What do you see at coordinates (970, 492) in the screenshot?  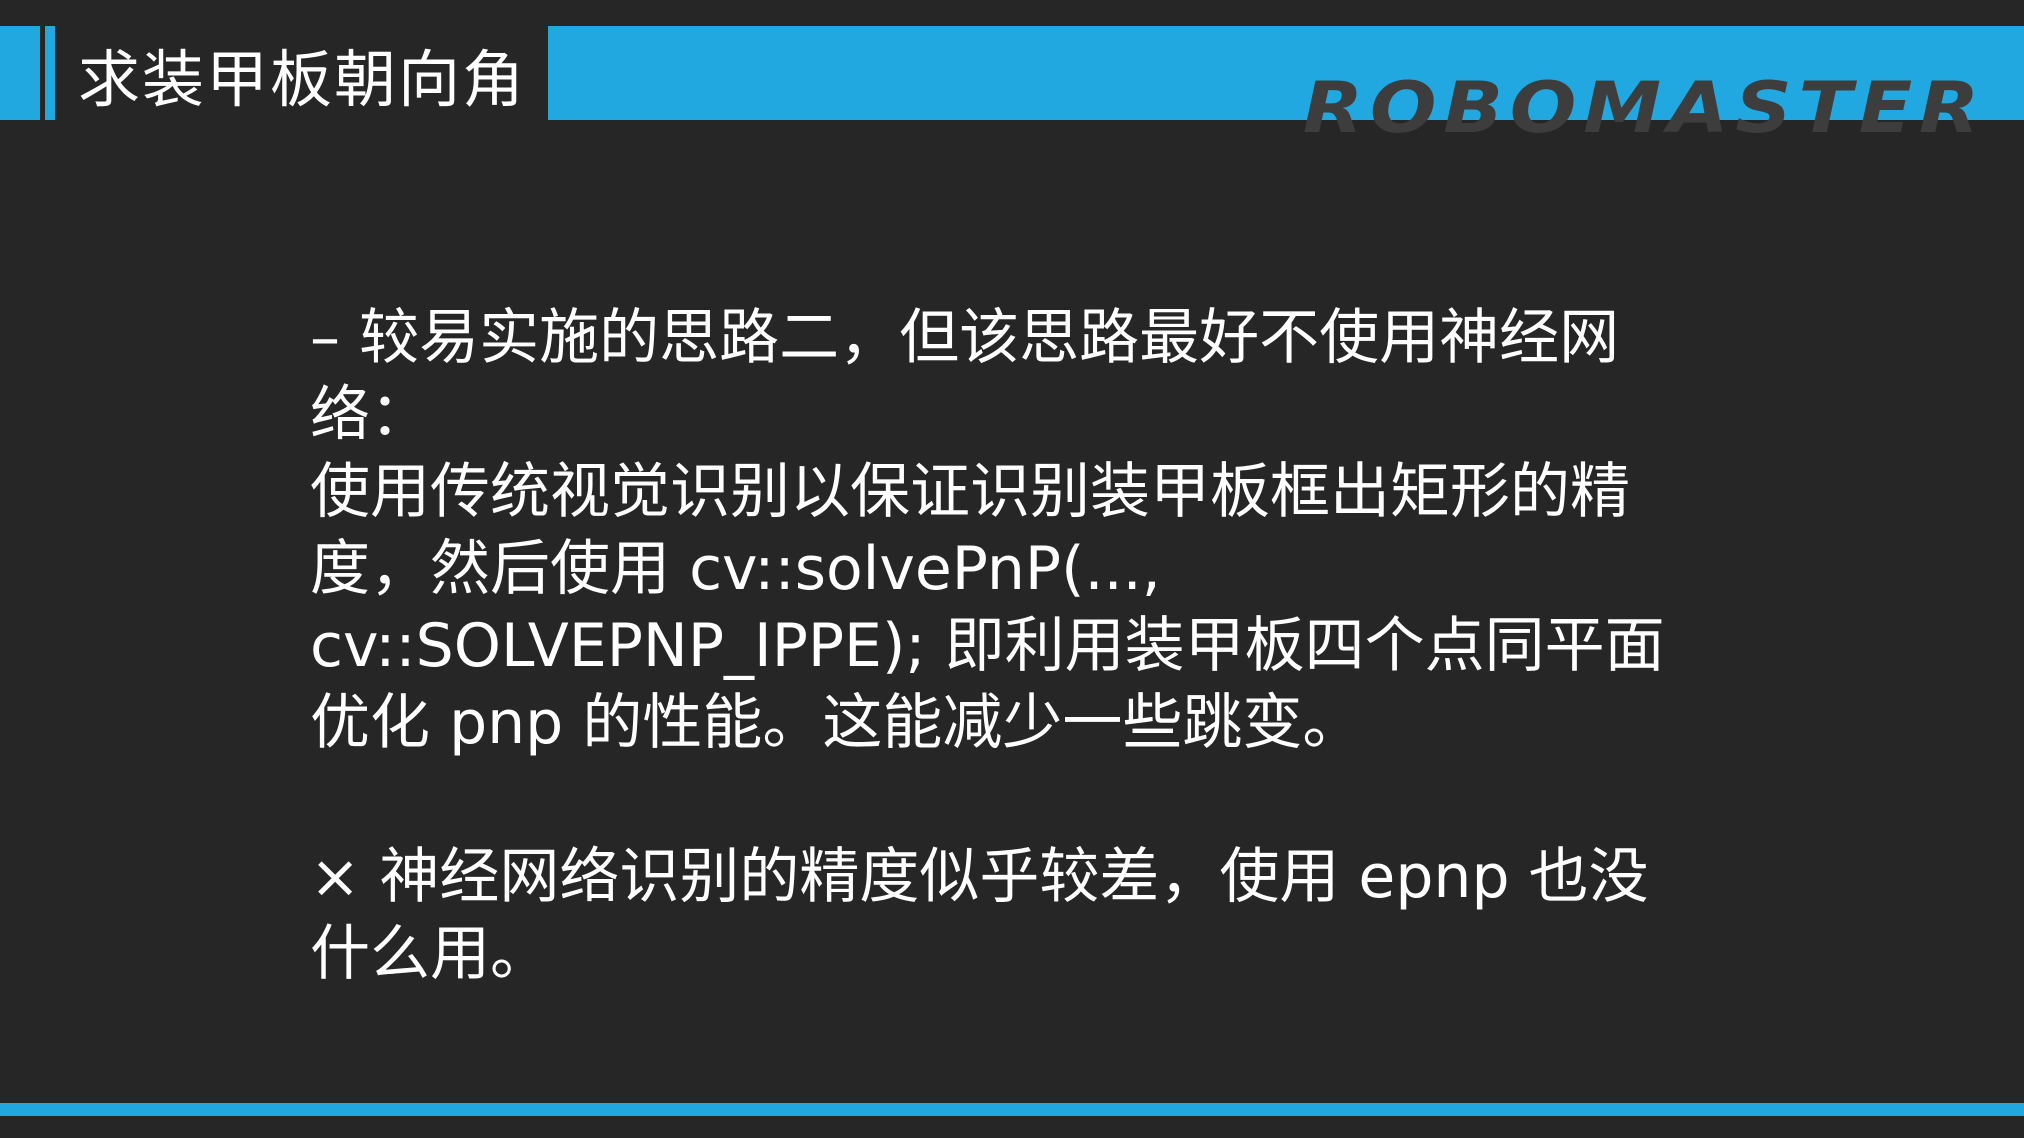 I see `body-line: 使用传统视觉识别以保证识别装甲板框出矩形的精` at bounding box center [970, 492].